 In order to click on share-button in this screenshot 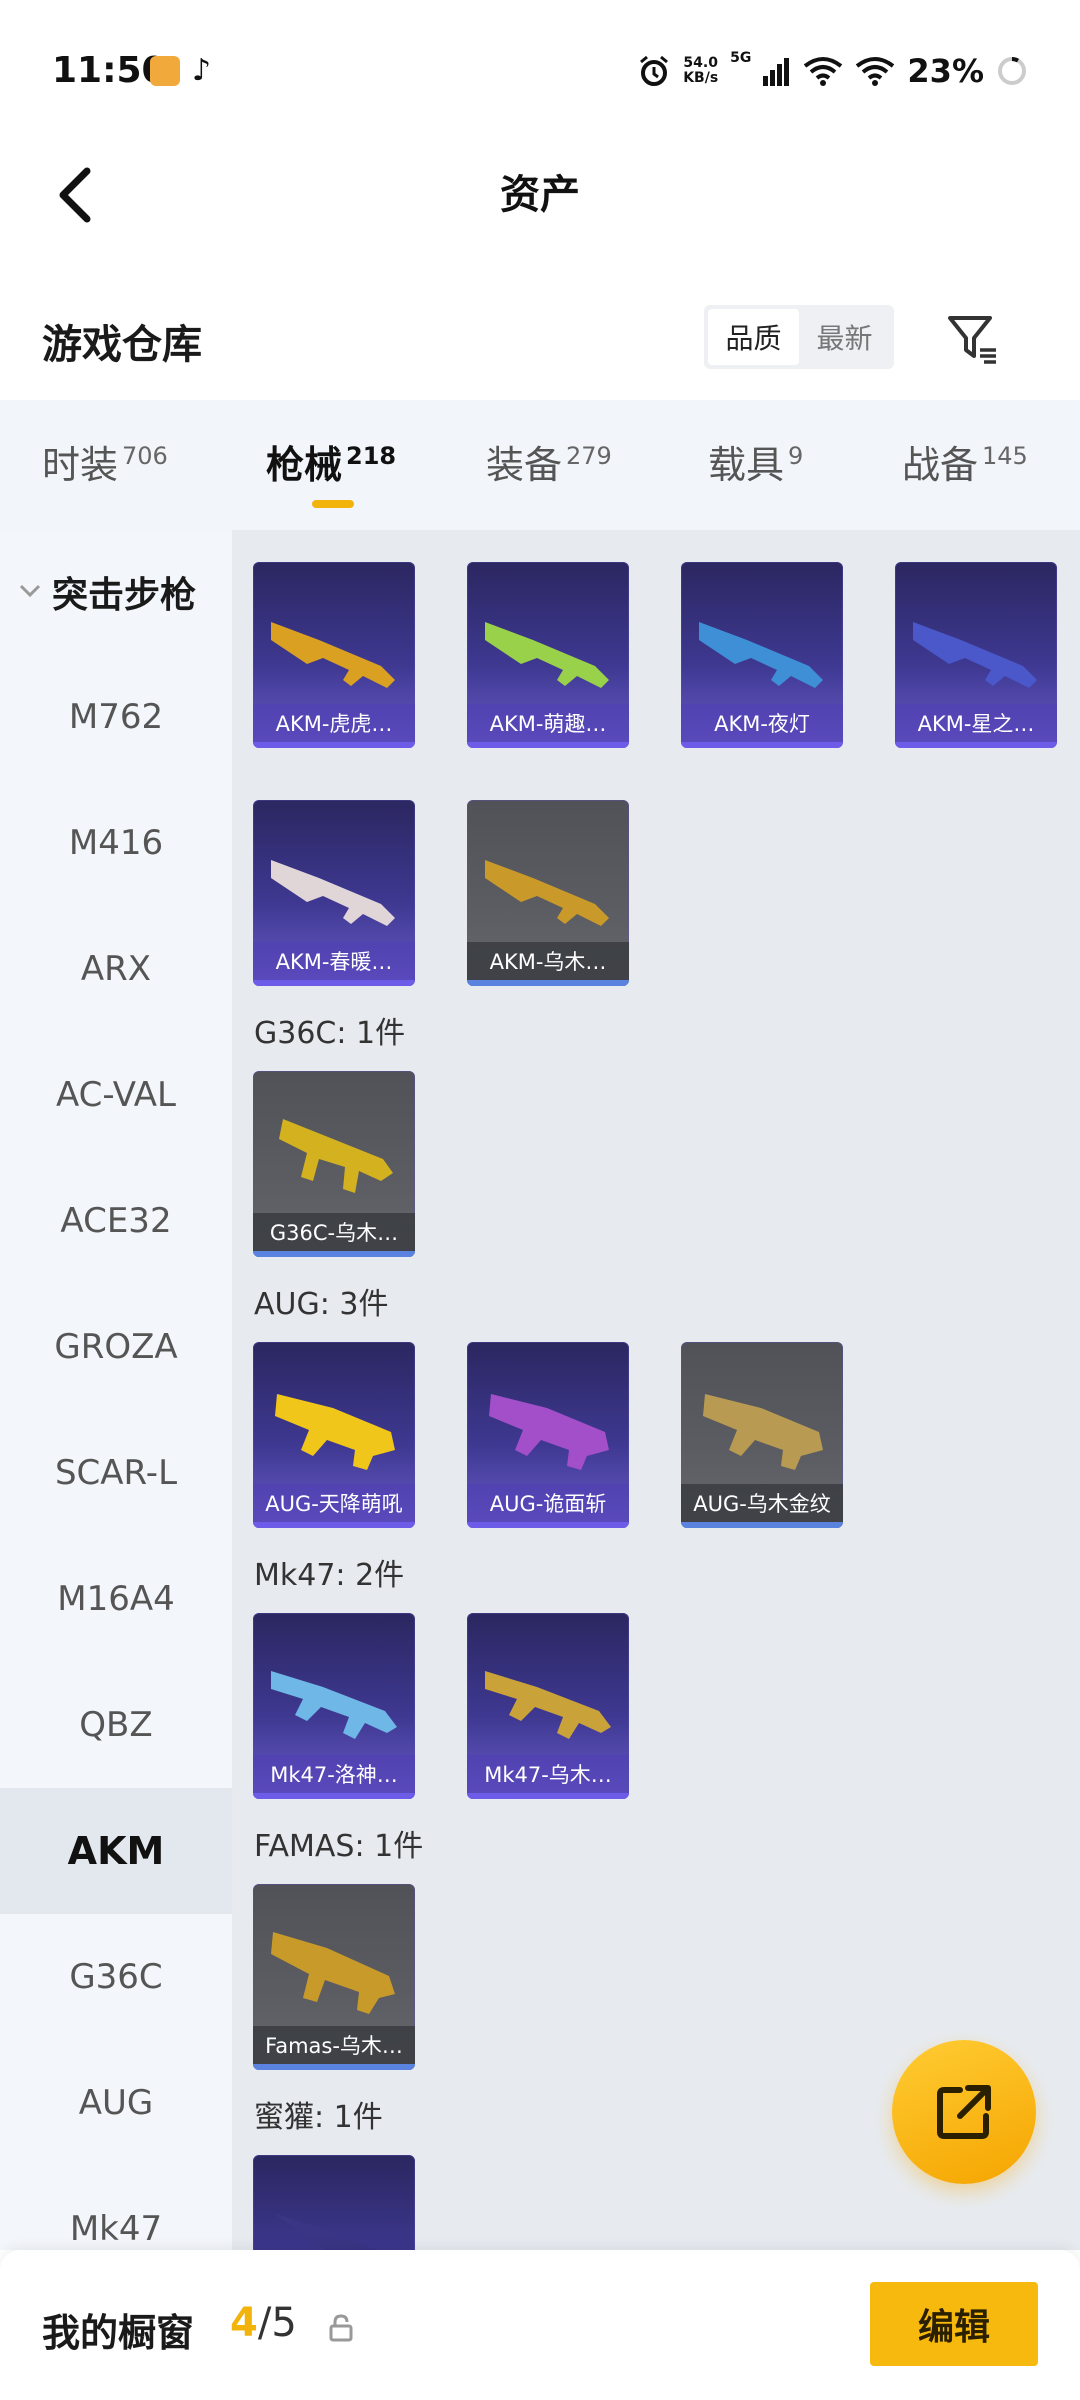, I will do `click(964, 2112)`.